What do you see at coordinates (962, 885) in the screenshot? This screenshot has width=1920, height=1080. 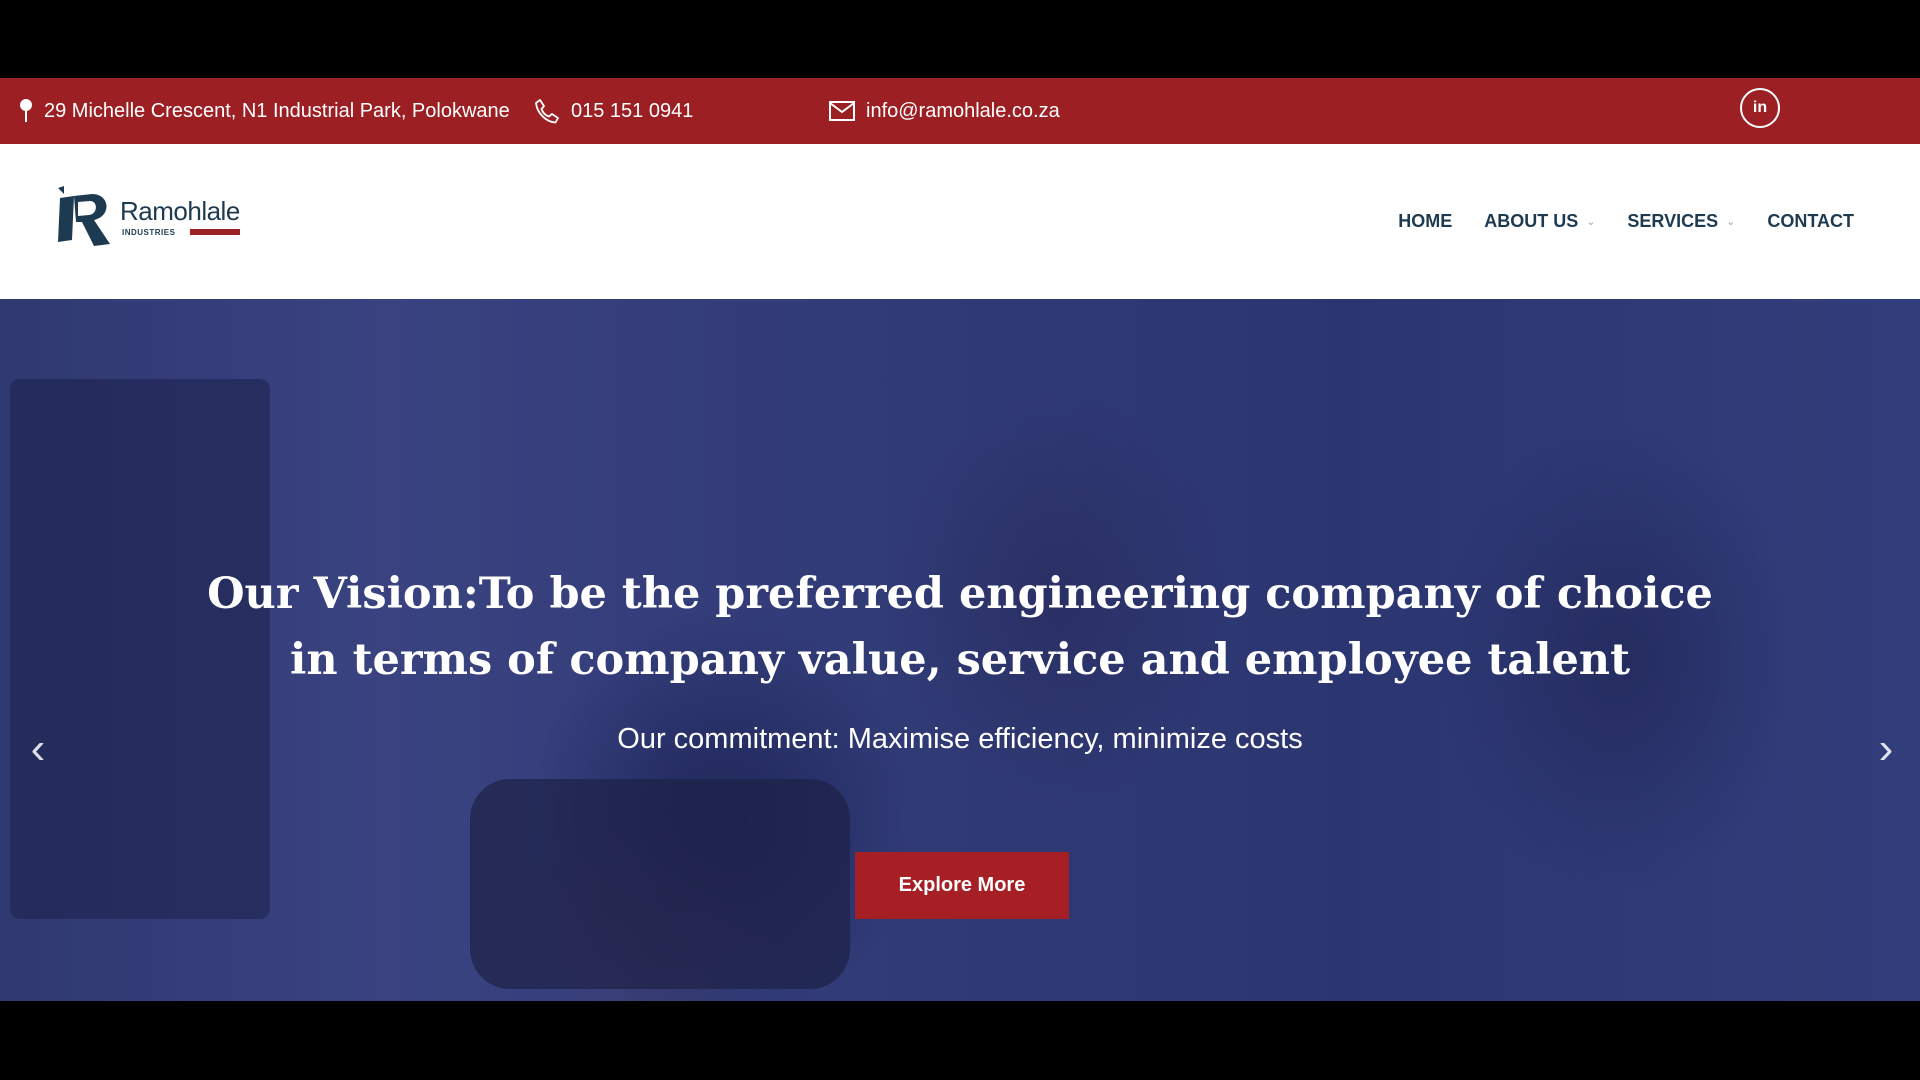 I see `explore-more-button: Explore More` at bounding box center [962, 885].